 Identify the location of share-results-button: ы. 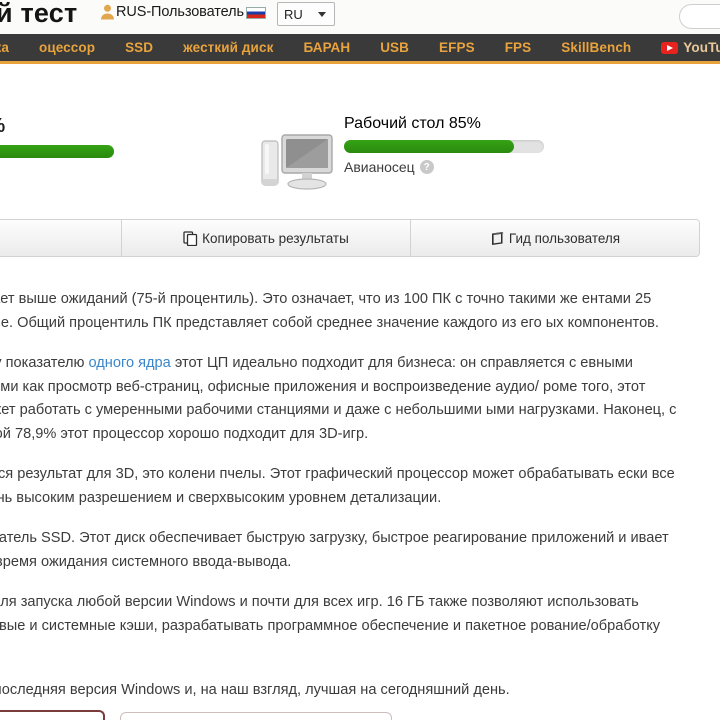
(61, 238).